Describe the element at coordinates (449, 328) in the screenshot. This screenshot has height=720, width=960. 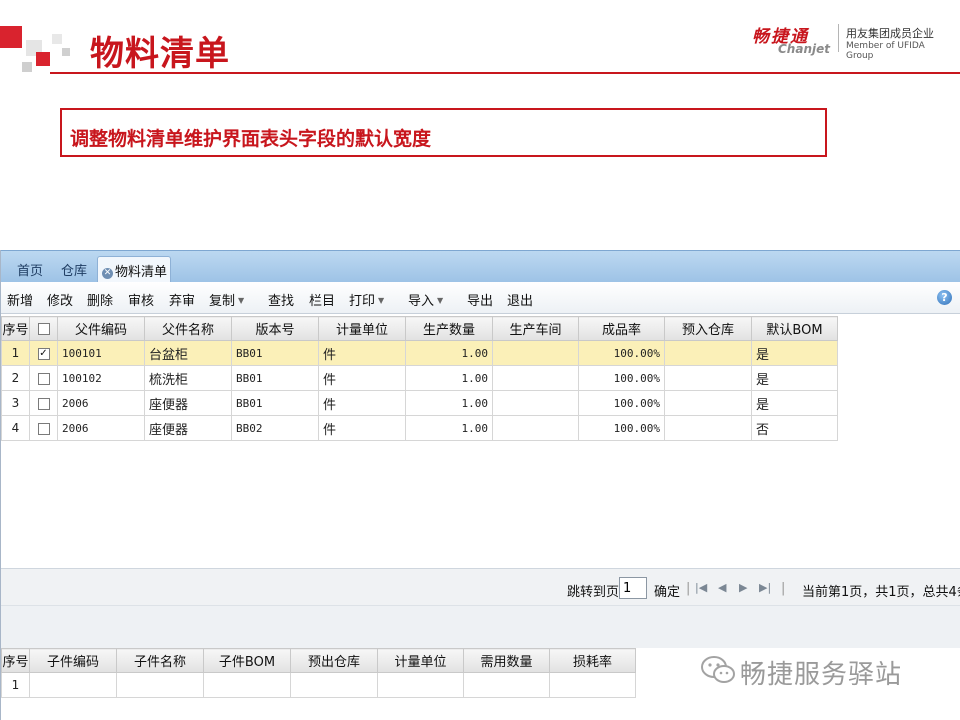
I see `col-header-qty: 生产数量` at that location.